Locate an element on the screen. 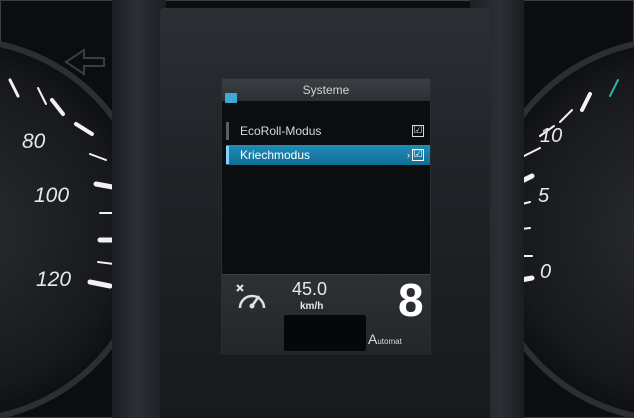  menu-item-label: EcoRoll-Modus is located at coordinates (281, 131).